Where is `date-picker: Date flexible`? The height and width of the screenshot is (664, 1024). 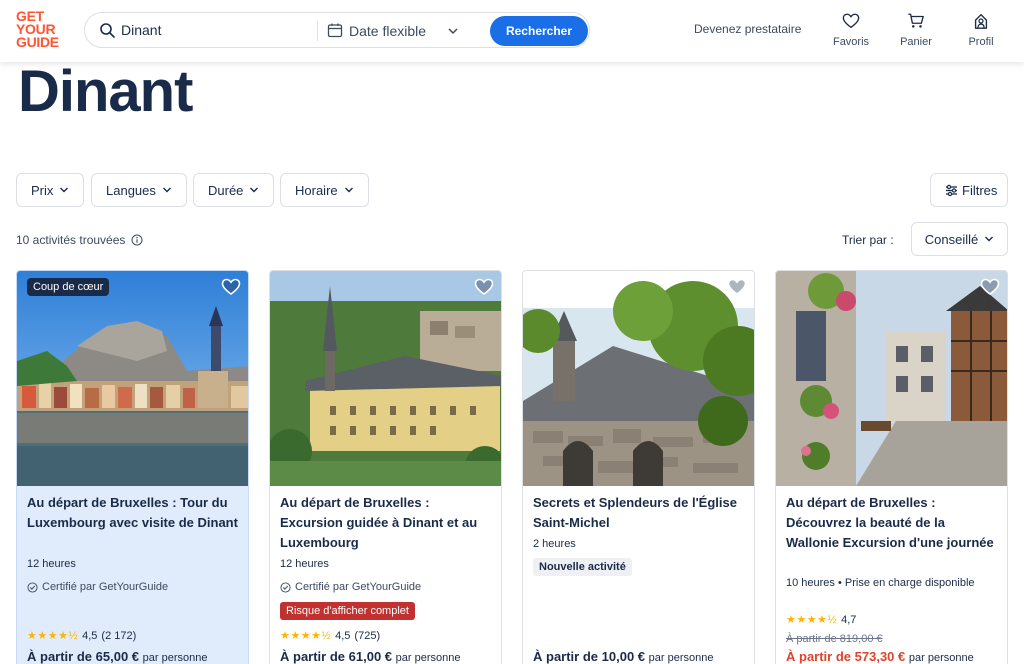
date-picker: Date flexible is located at coordinates (387, 31).